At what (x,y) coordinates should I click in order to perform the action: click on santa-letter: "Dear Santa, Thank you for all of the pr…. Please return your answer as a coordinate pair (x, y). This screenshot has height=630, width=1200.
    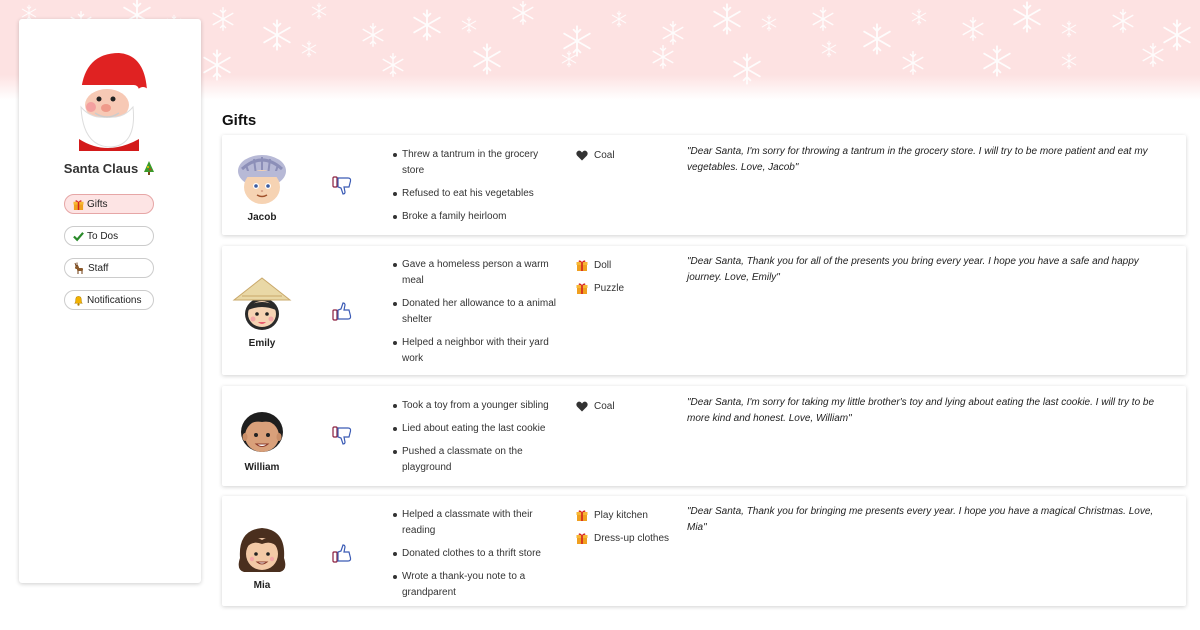
    Looking at the image, I should click on (913, 269).